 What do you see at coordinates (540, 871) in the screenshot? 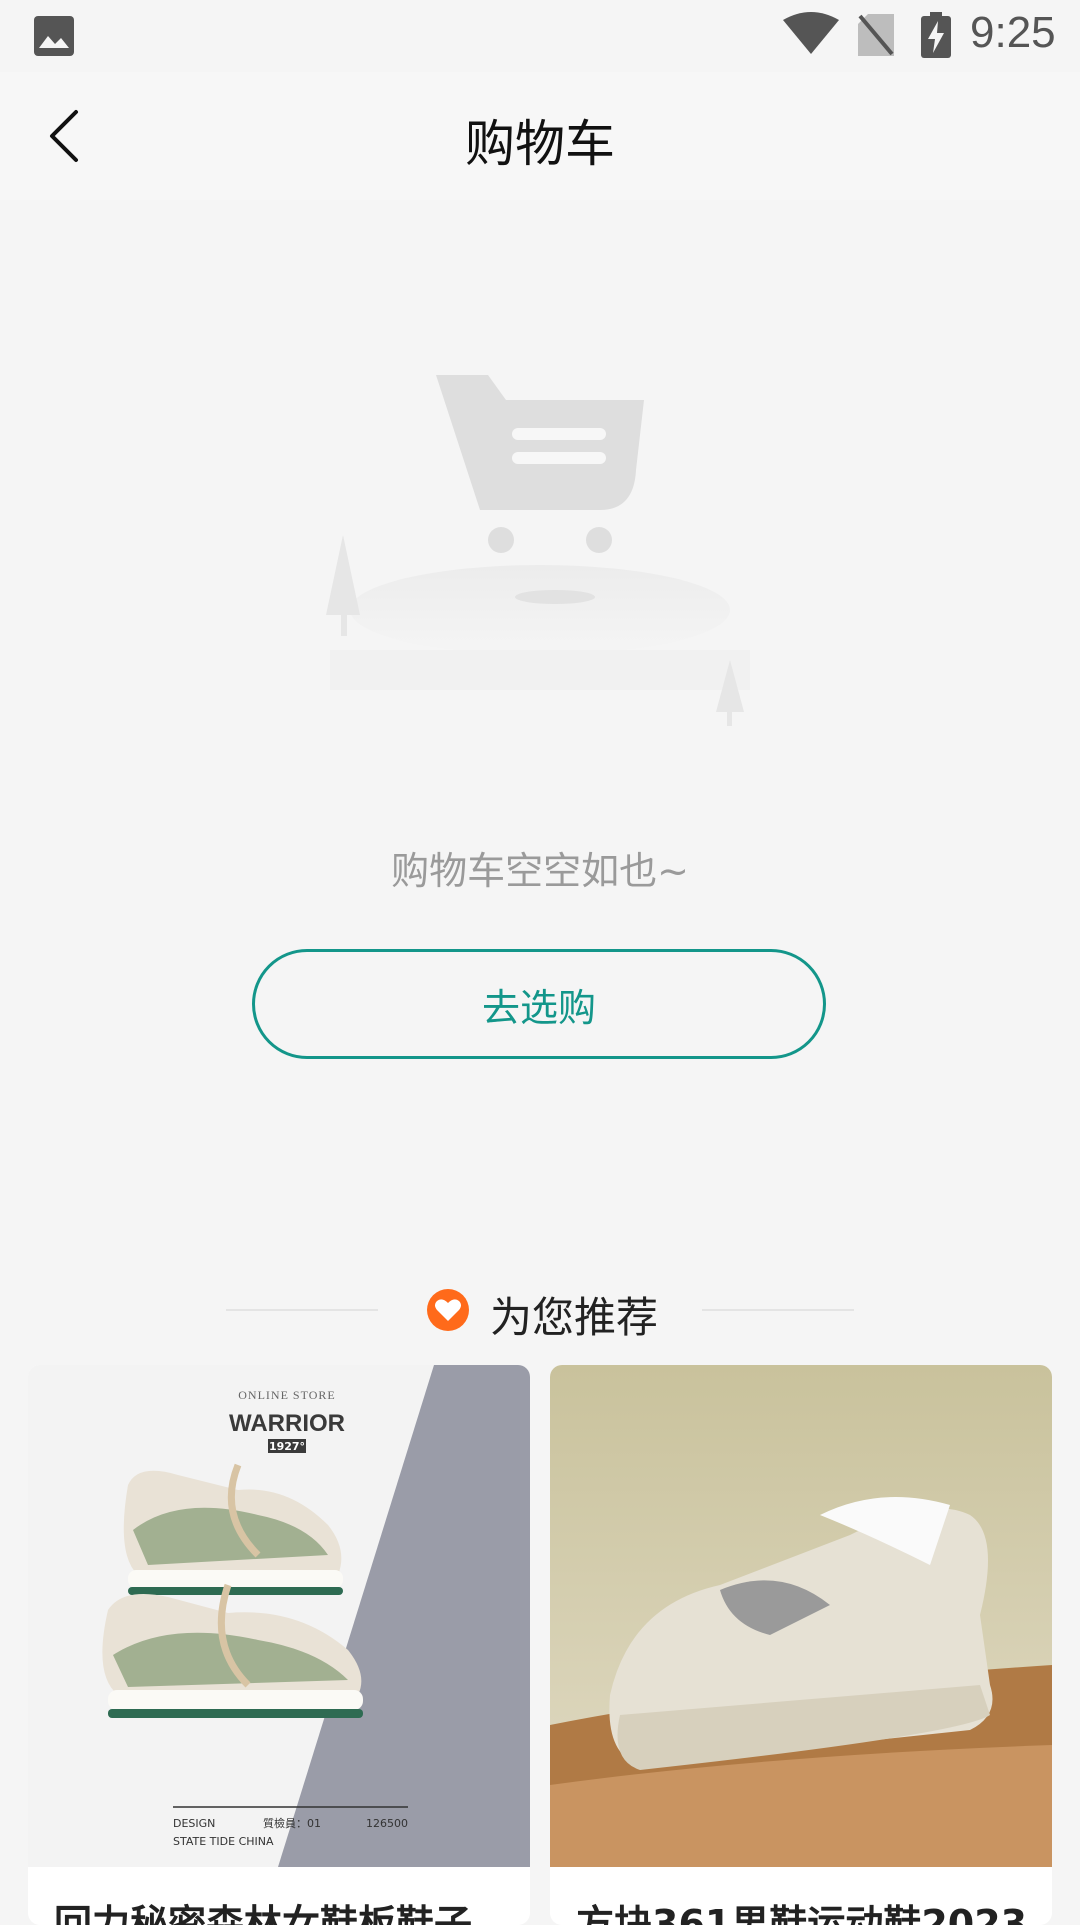
I see `empty-cart-message: 购物车空空如也~` at bounding box center [540, 871].